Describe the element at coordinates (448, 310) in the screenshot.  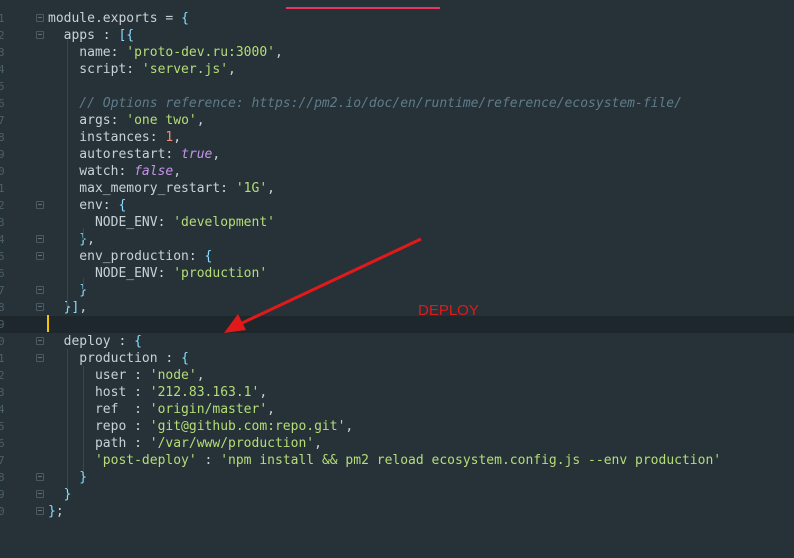
I see `deploy-annotation-label: DEPLOY` at that location.